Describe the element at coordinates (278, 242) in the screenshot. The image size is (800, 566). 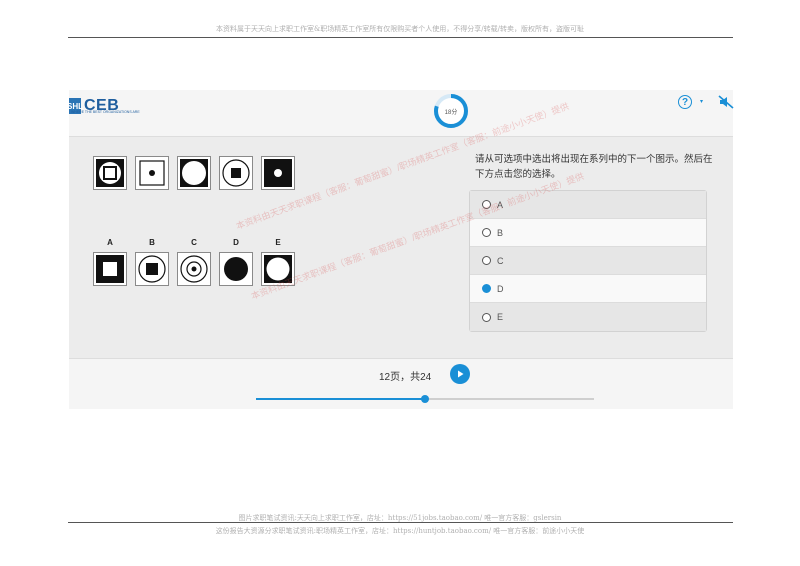
I see `option-figure-label: E` at that location.